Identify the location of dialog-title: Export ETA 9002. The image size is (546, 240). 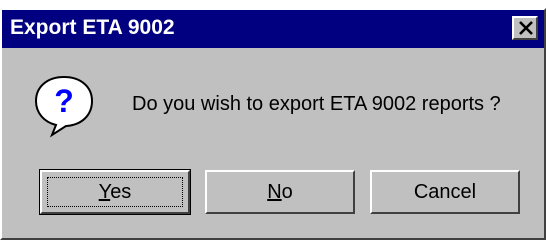
(92, 27).